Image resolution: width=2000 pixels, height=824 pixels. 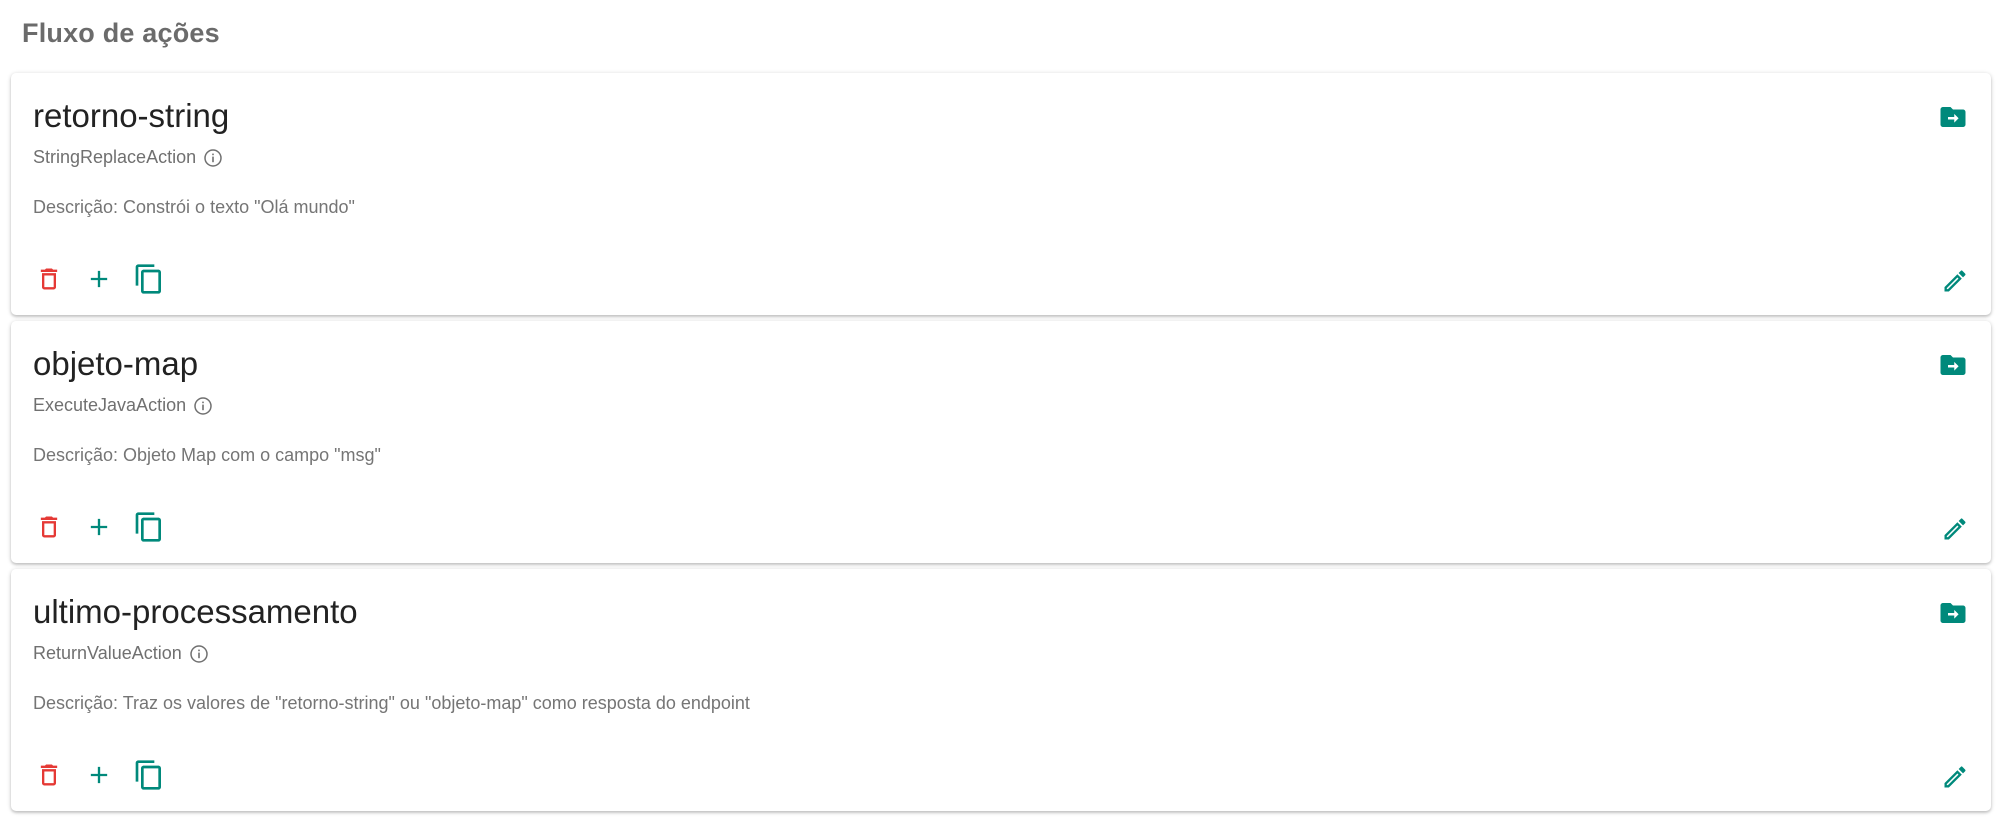 What do you see at coordinates (107, 653) in the screenshot?
I see `action-type-label: ReturnValueAction` at bounding box center [107, 653].